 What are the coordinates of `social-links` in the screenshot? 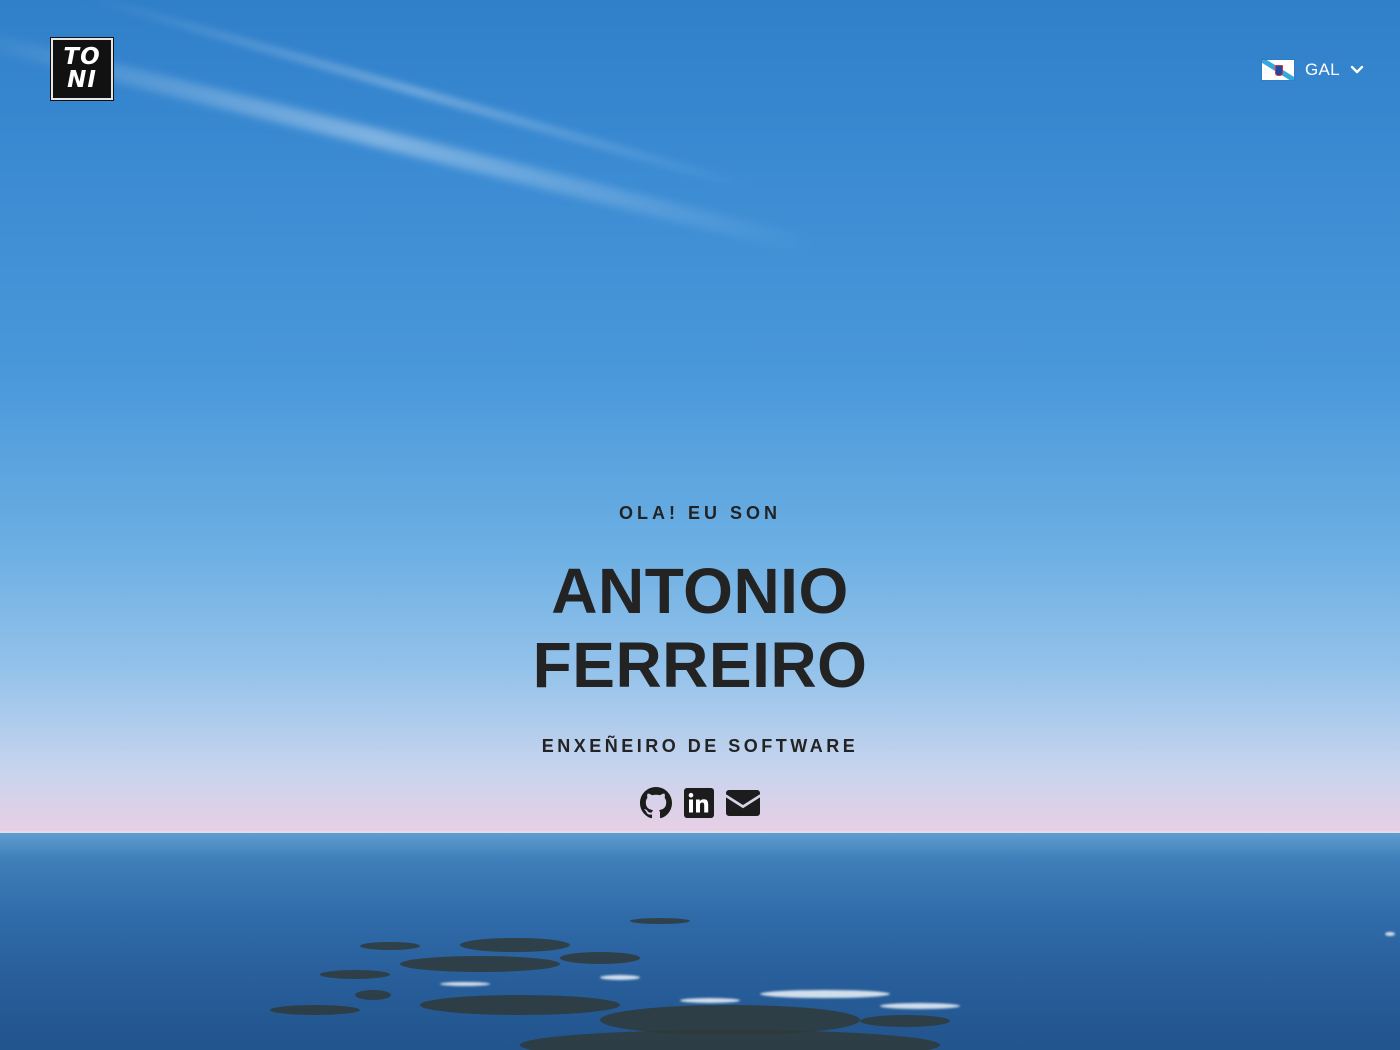 It's located at (700, 803).